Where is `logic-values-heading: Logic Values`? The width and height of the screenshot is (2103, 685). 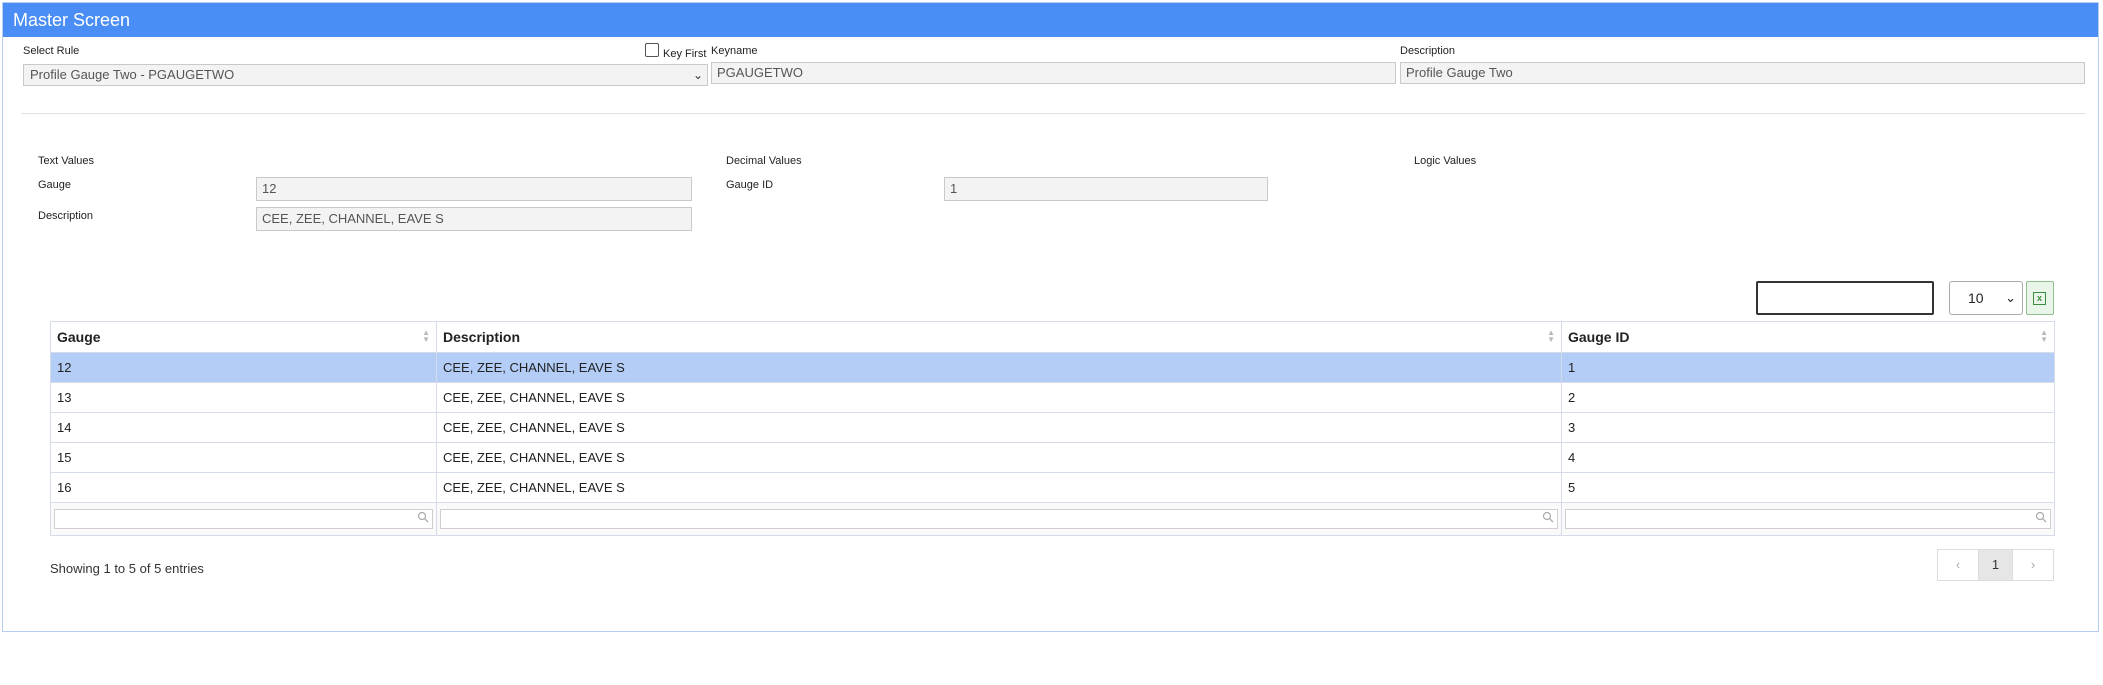 logic-values-heading: Logic Values is located at coordinates (1445, 161).